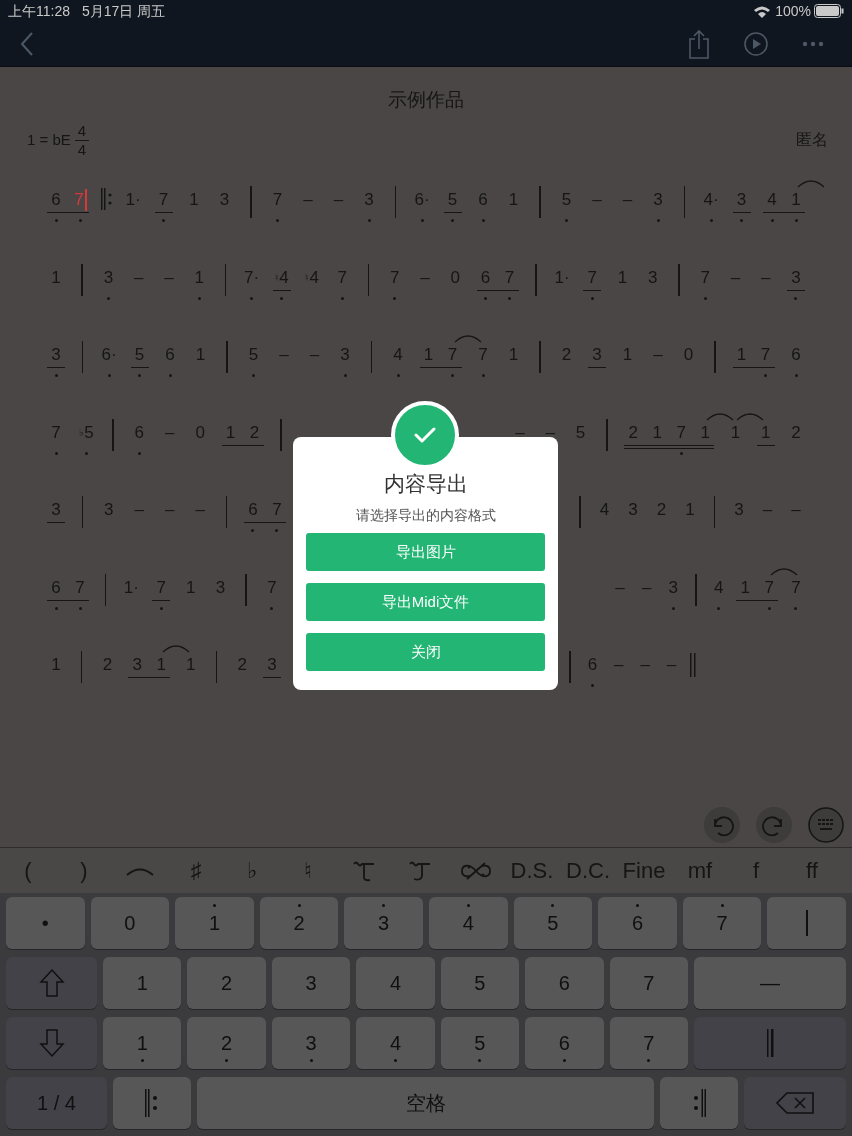  What do you see at coordinates (425, 602) in the screenshot?
I see `dialog-button: 导出Midi文件` at bounding box center [425, 602].